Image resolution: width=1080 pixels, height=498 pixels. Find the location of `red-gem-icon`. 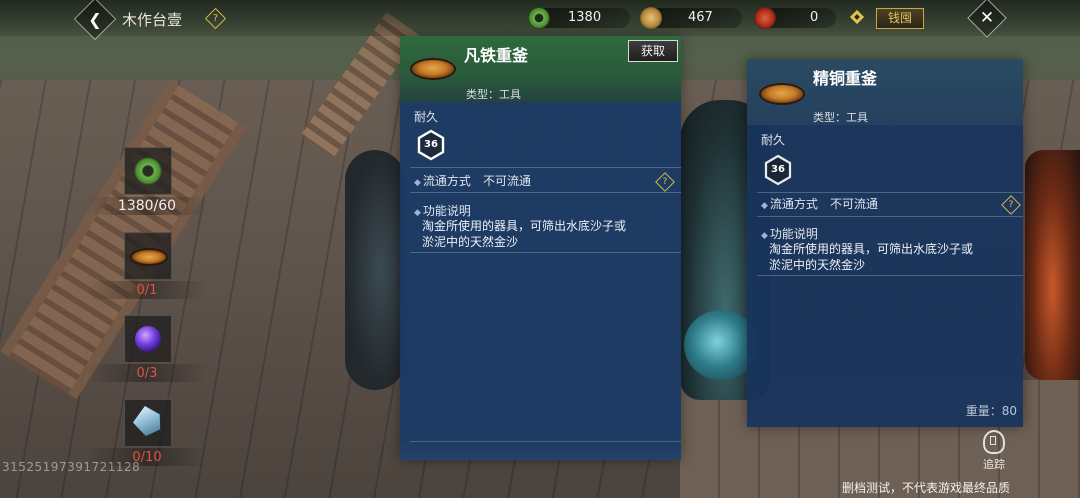

red-gem-icon is located at coordinates (765, 18).